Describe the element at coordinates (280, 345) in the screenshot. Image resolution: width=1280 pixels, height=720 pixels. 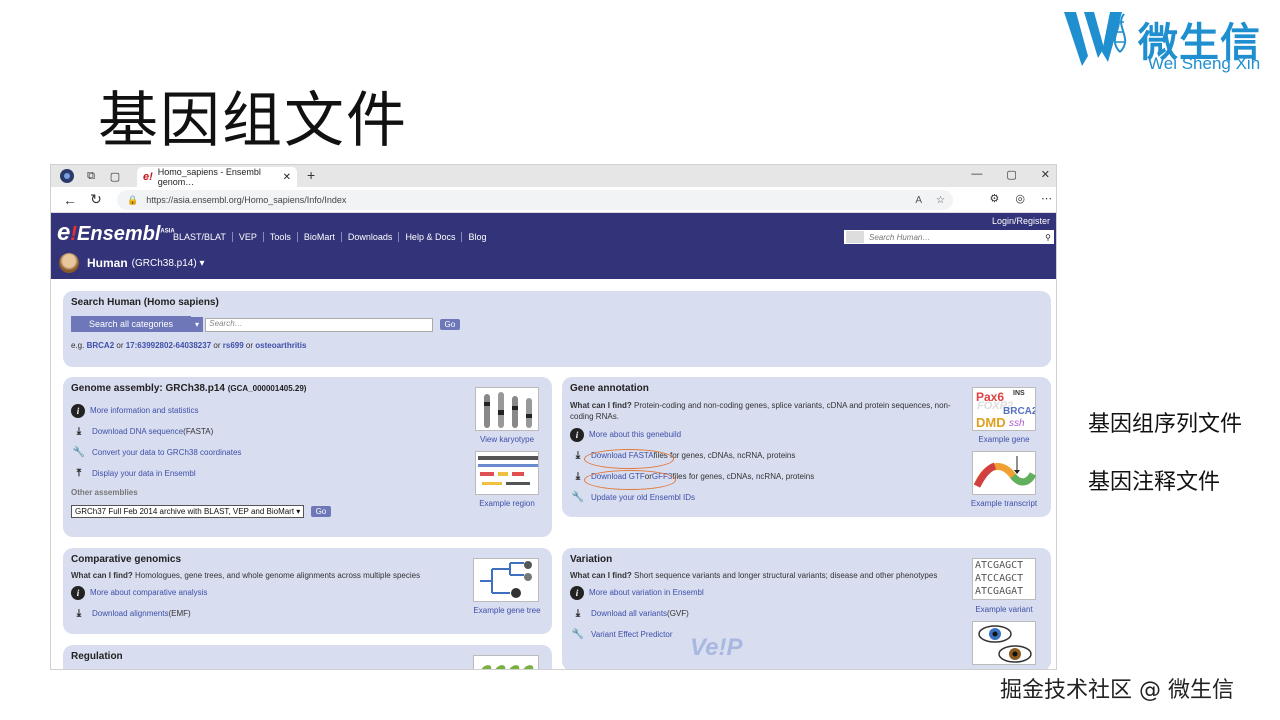
I see `example-osteoarthritis: osteoarthritis` at that location.